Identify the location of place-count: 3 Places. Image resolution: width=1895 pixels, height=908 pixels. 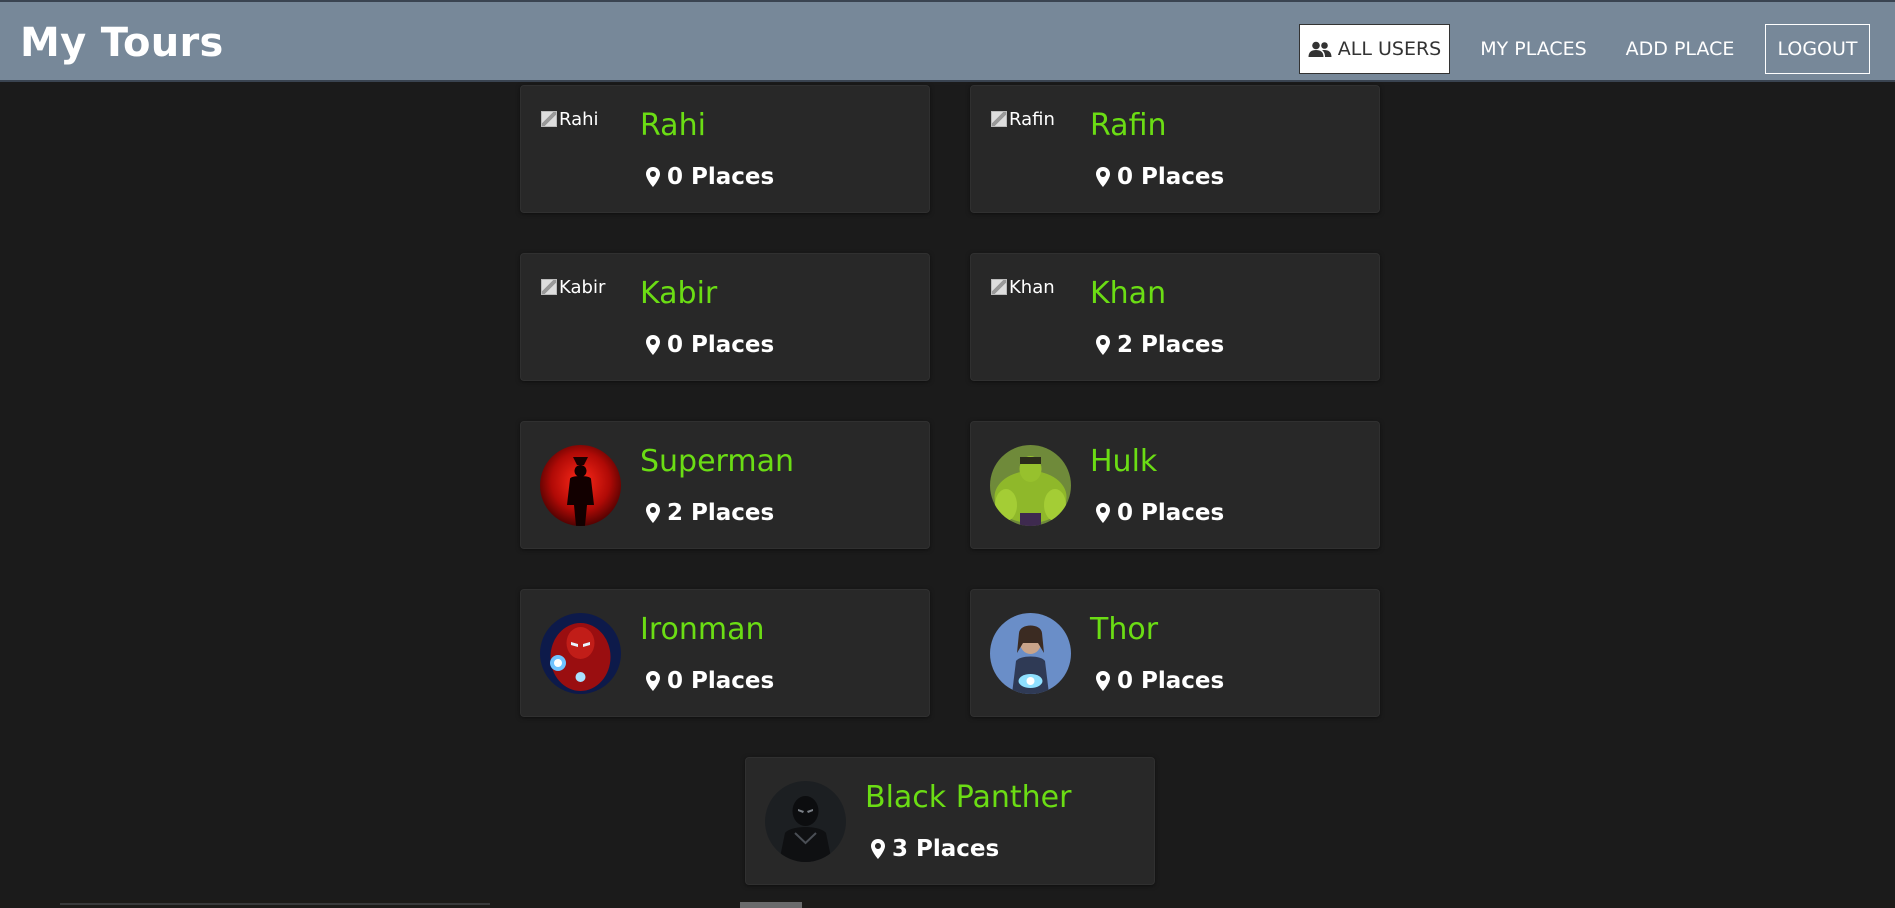
(935, 849).